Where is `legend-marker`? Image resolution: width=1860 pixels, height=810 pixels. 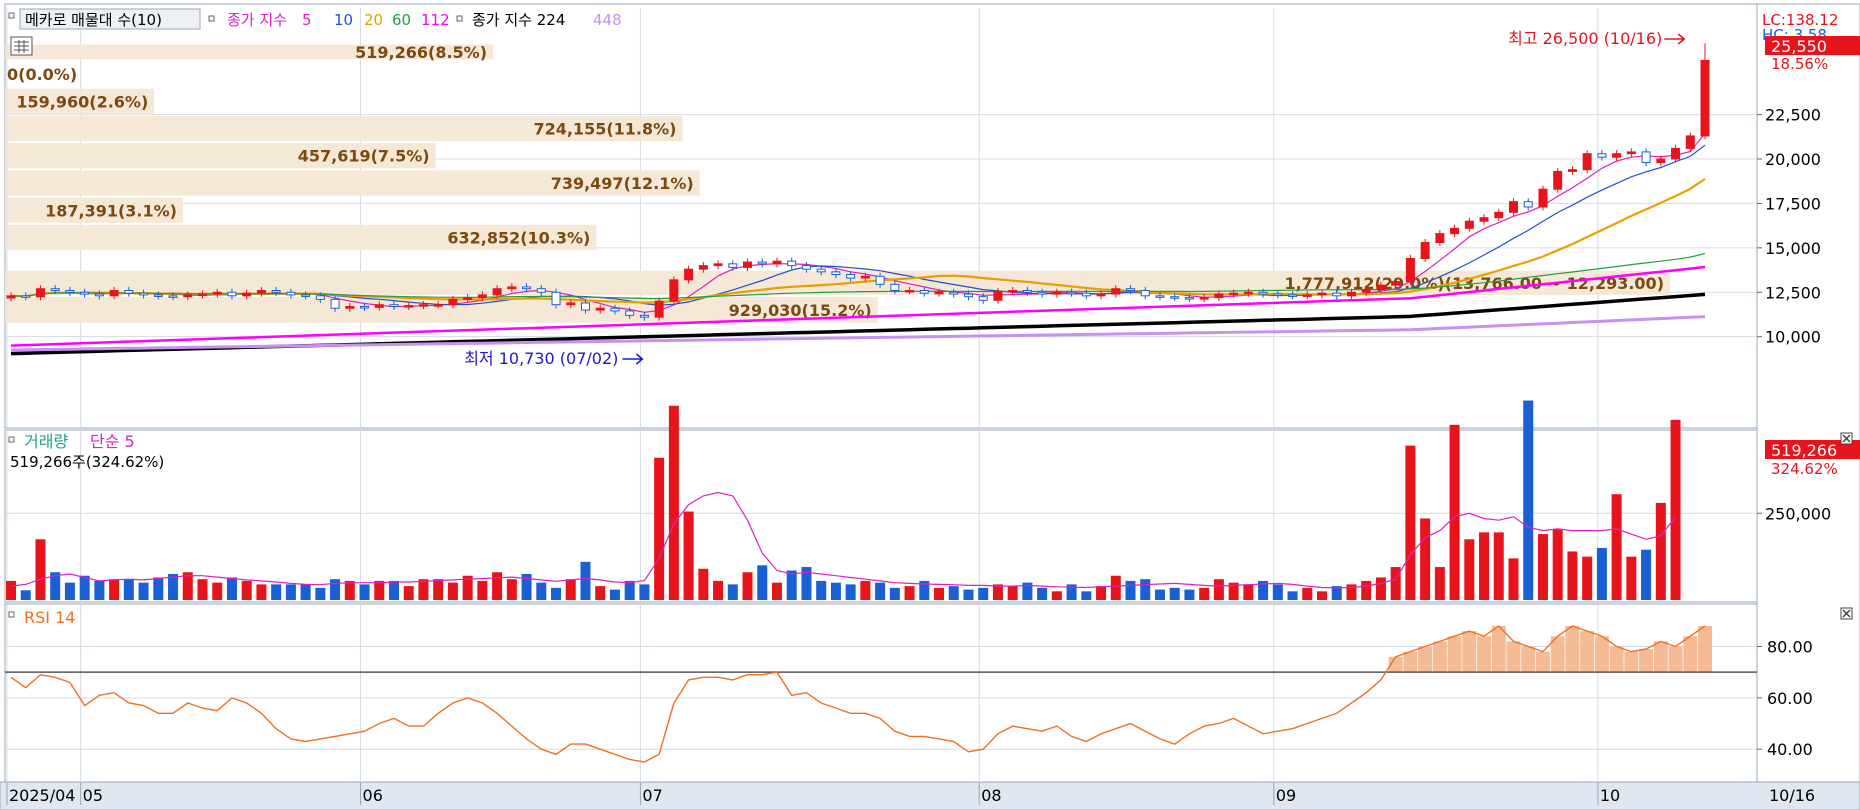 legend-marker is located at coordinates (11, 614).